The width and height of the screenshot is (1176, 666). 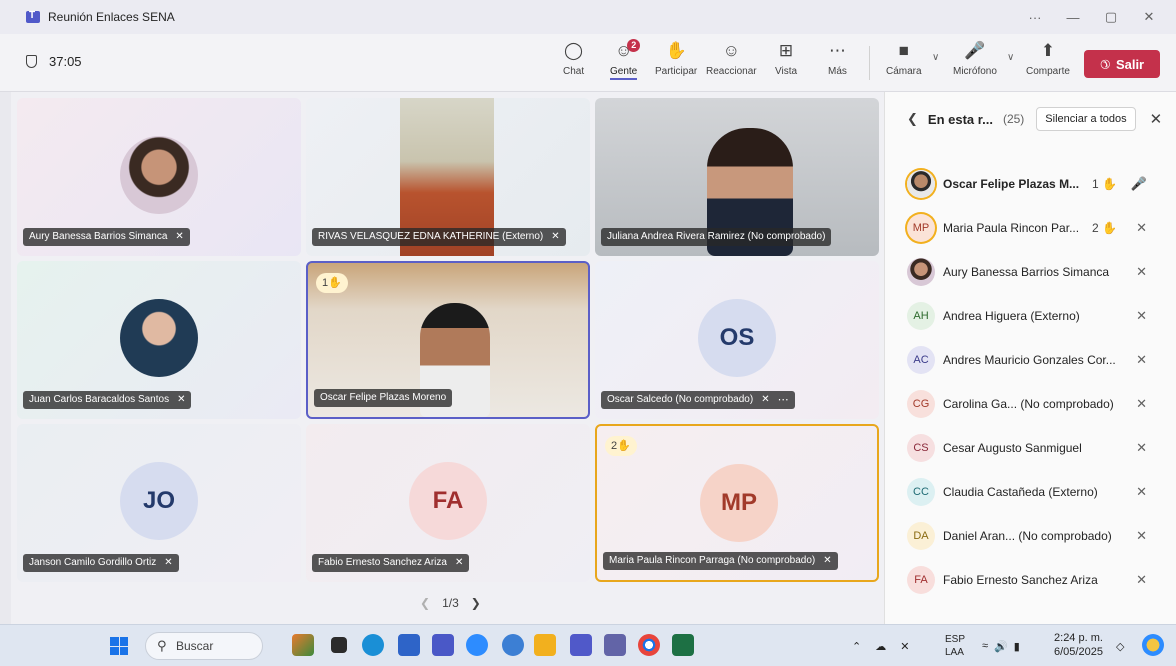 I want to click on more-icon: ⋯, so click(x=783, y=400).